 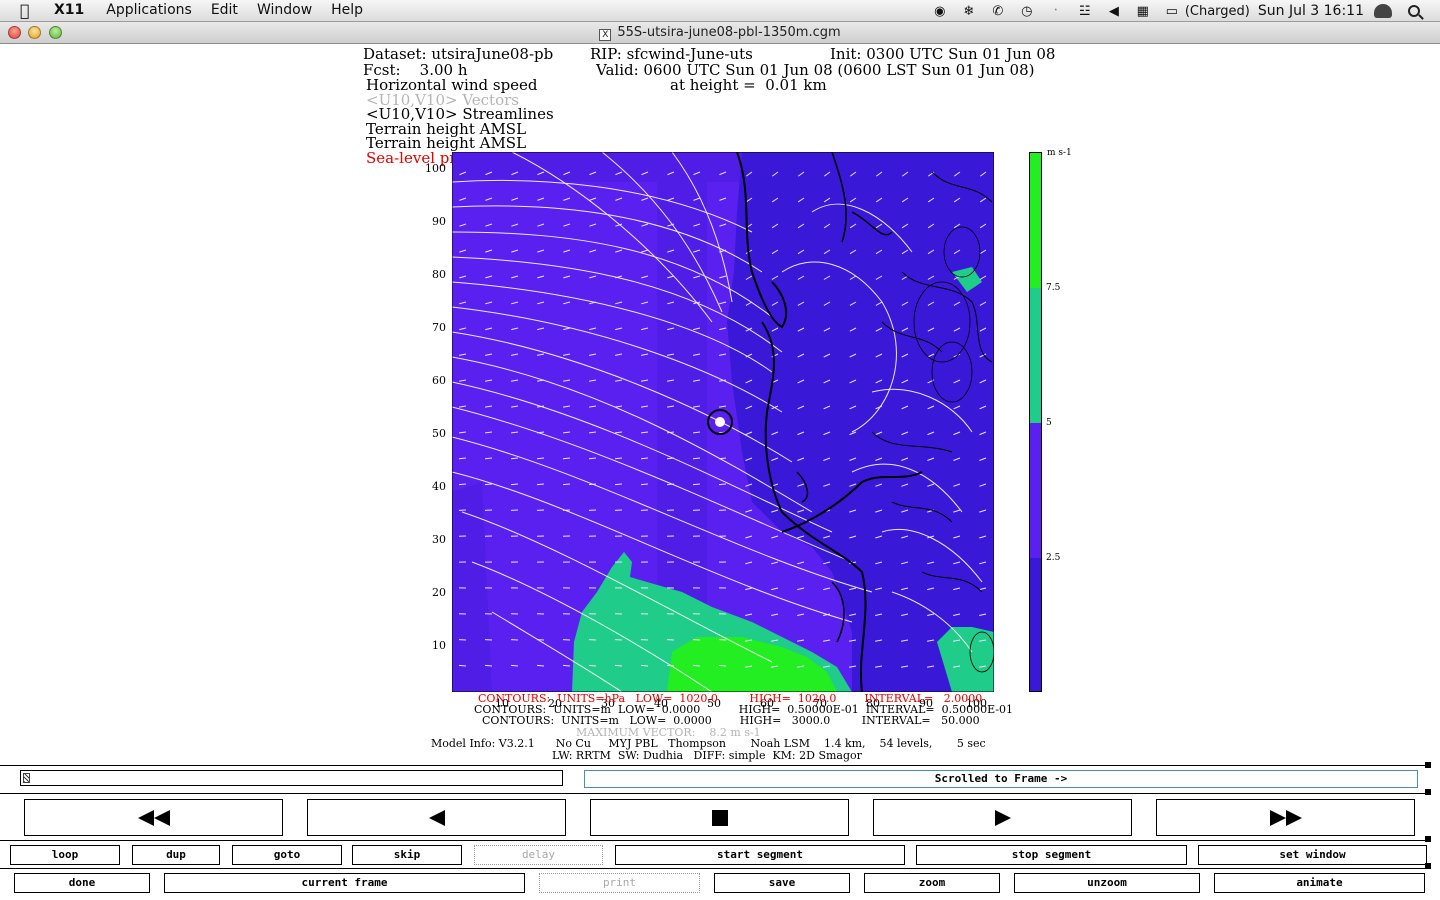 I want to click on menu-edit: Edit, so click(x=224, y=10).